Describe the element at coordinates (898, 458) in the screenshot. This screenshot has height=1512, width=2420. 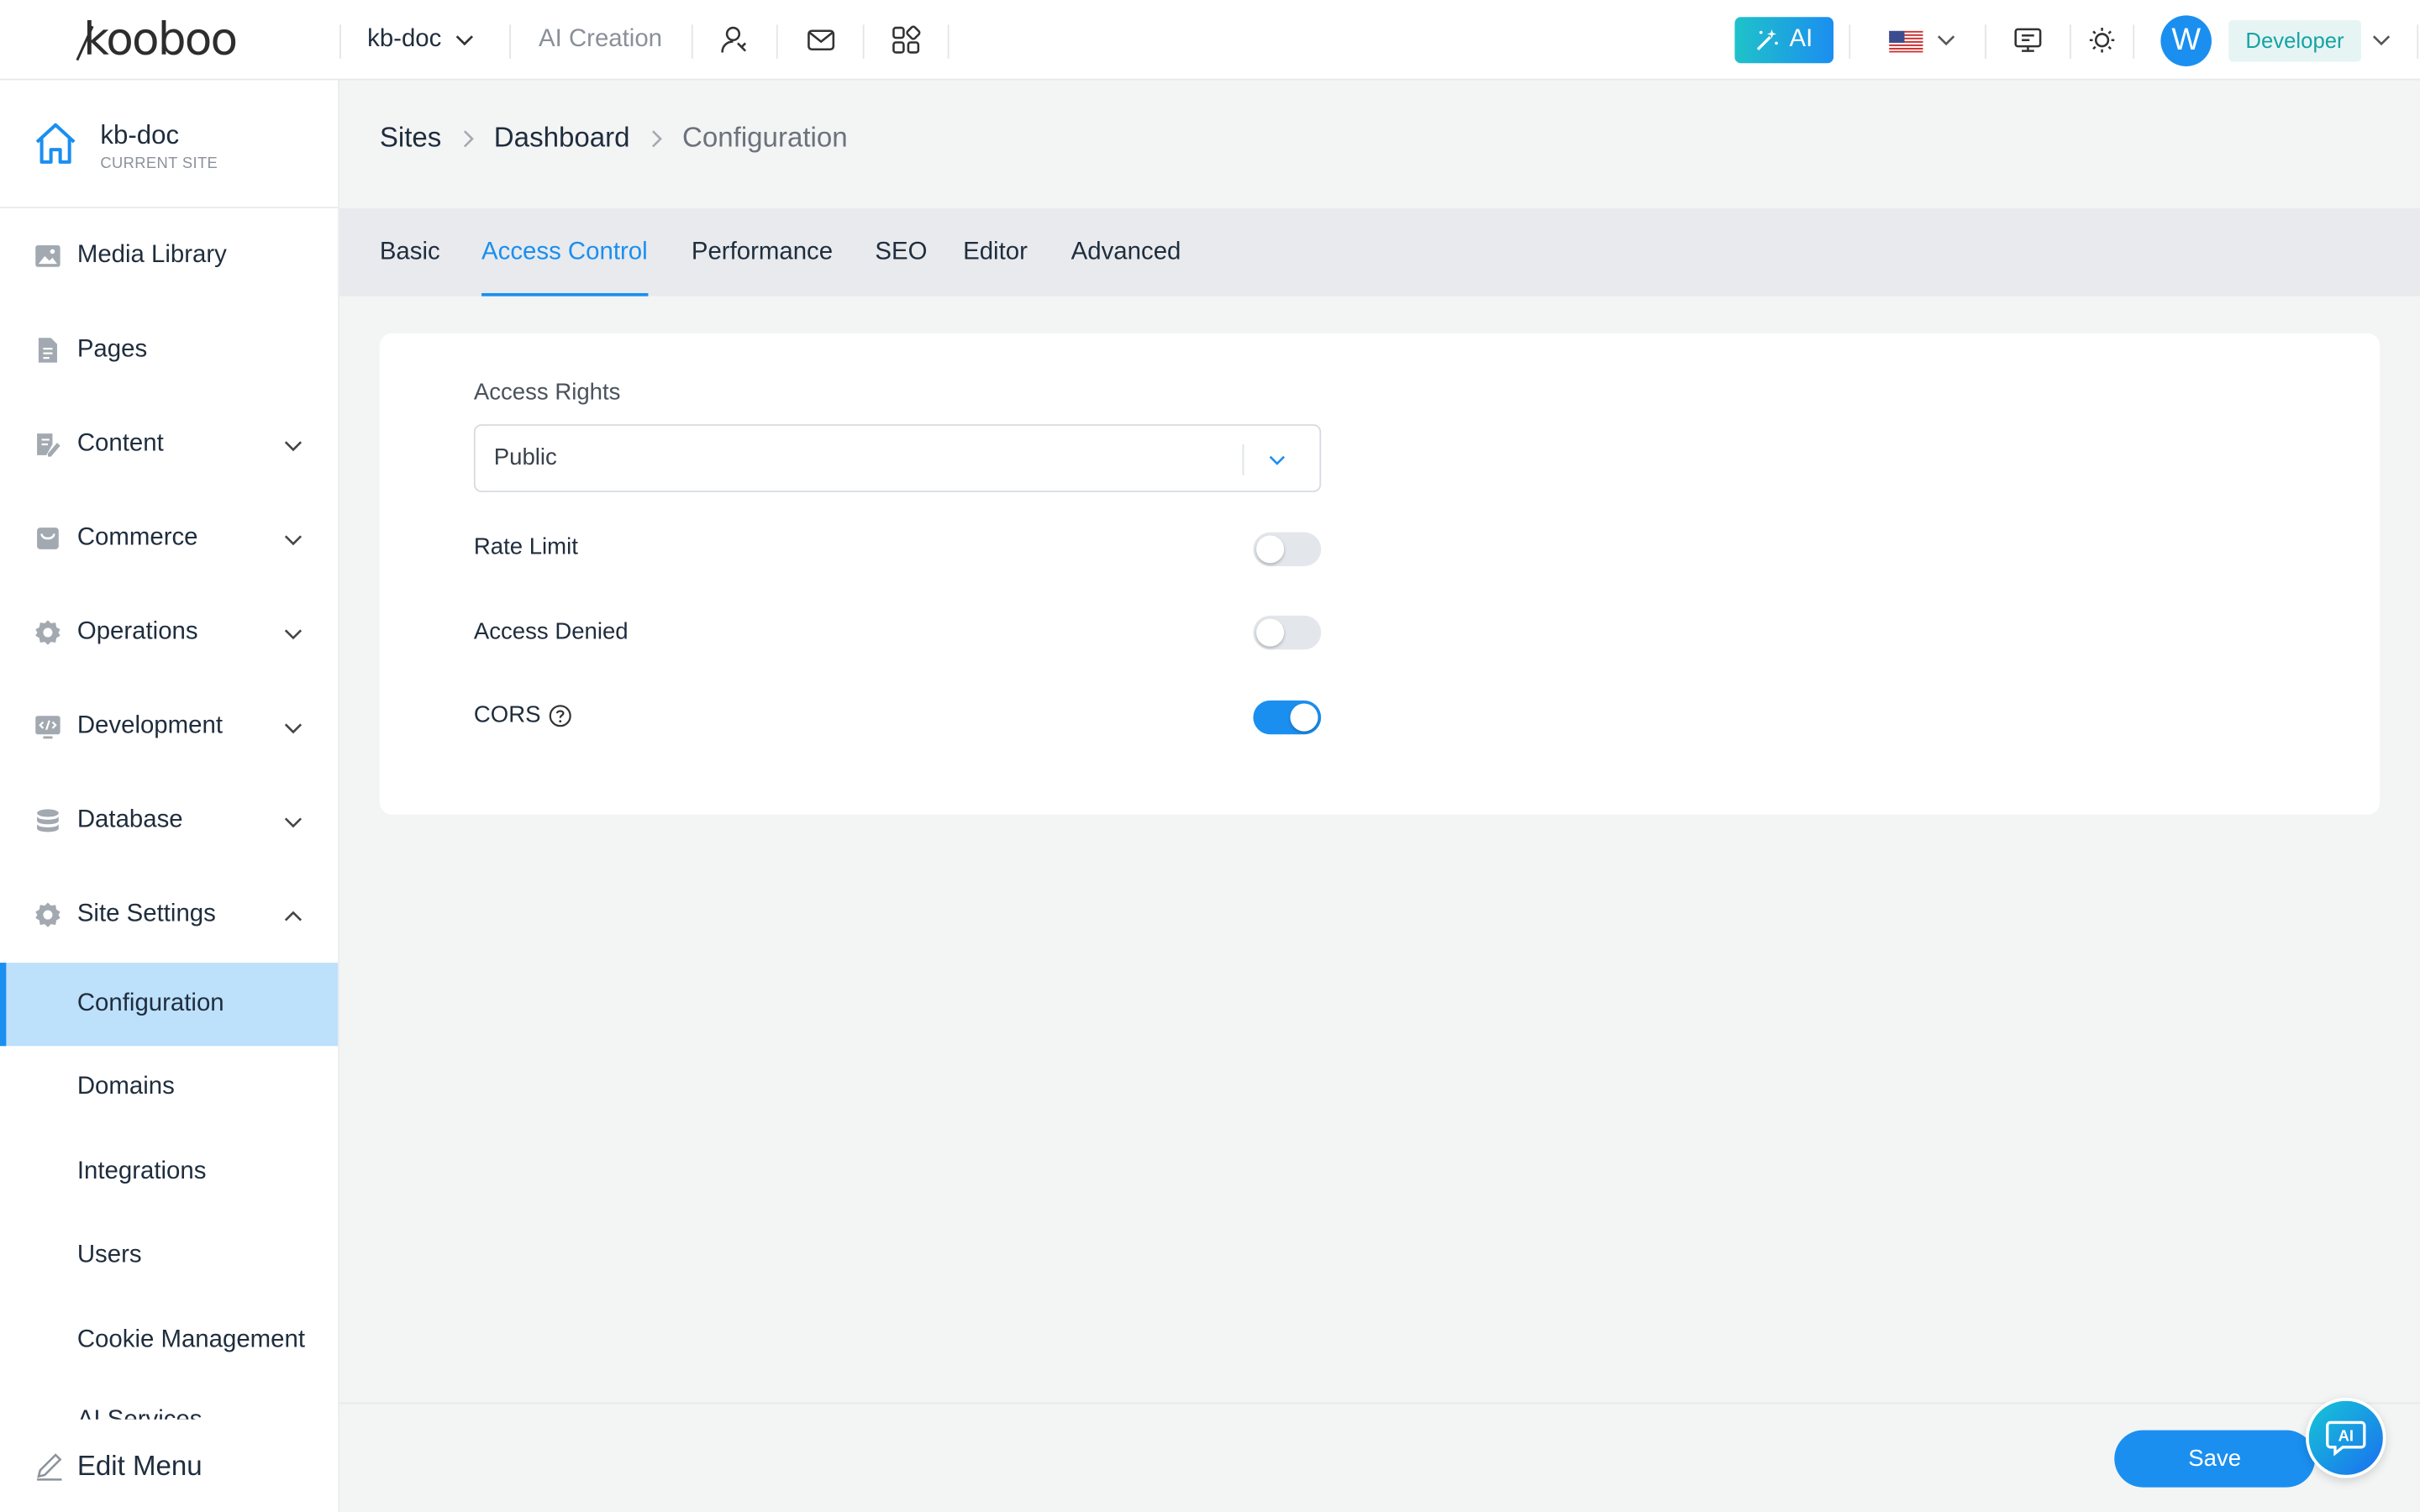
I see `access-rights-select: Public` at that location.